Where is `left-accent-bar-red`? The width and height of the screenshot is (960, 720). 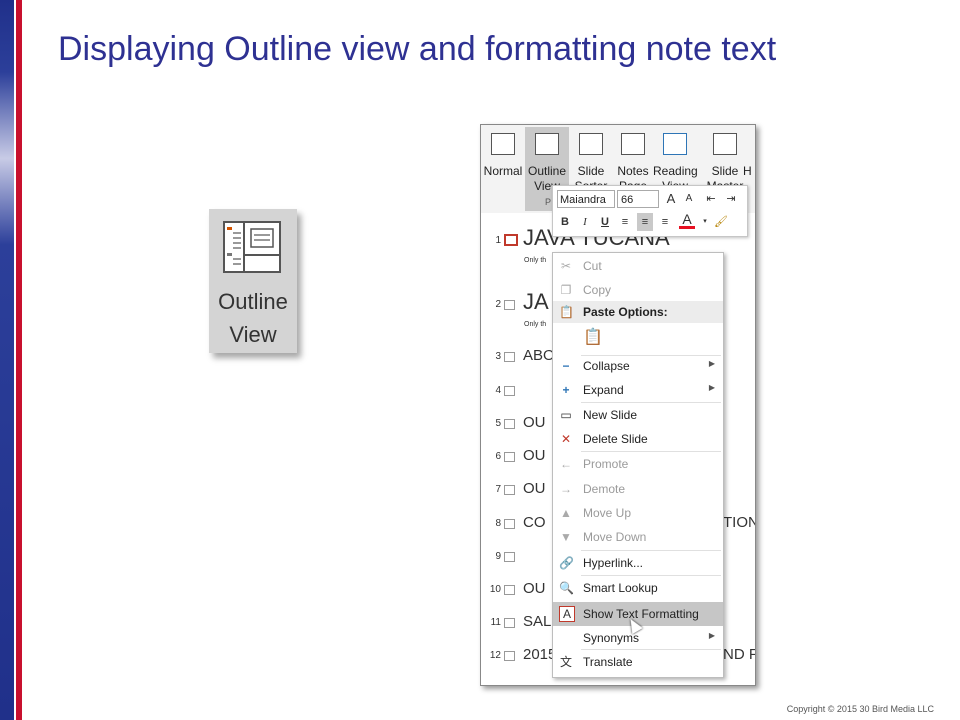 left-accent-bar-red is located at coordinates (19, 360).